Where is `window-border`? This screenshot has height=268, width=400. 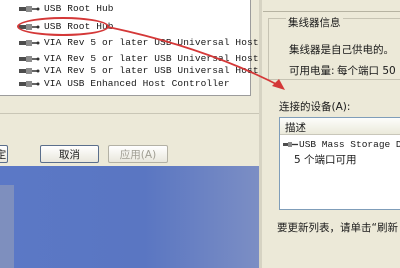 window-border is located at coordinates (260, 134).